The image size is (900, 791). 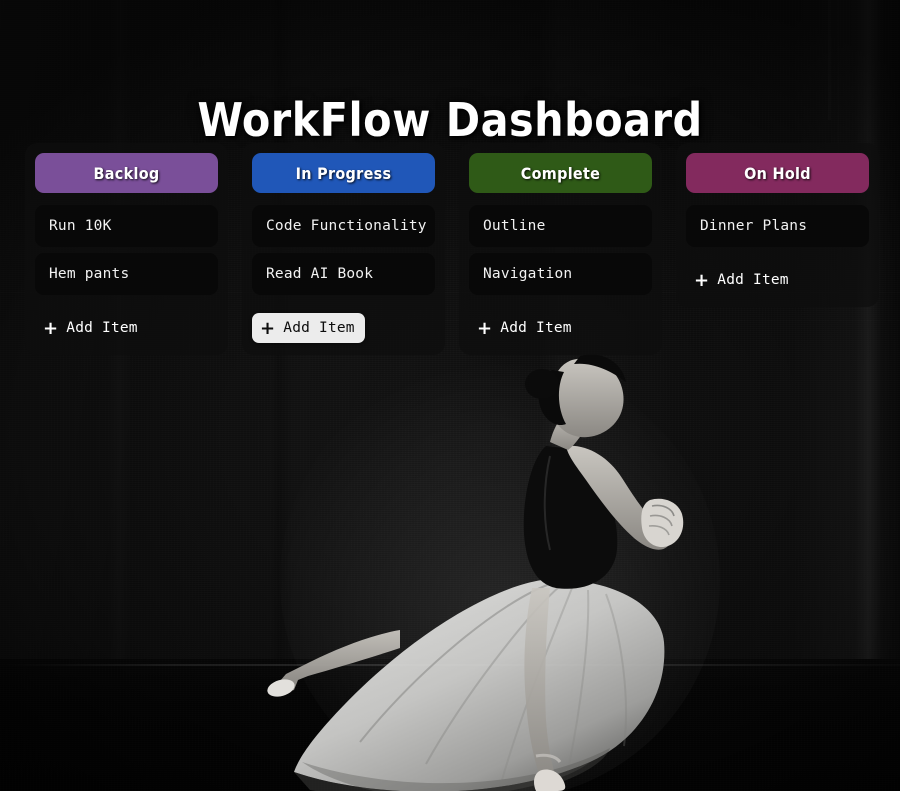 I want to click on card-list: Code Functionality Read AI Book, so click(x=343, y=250).